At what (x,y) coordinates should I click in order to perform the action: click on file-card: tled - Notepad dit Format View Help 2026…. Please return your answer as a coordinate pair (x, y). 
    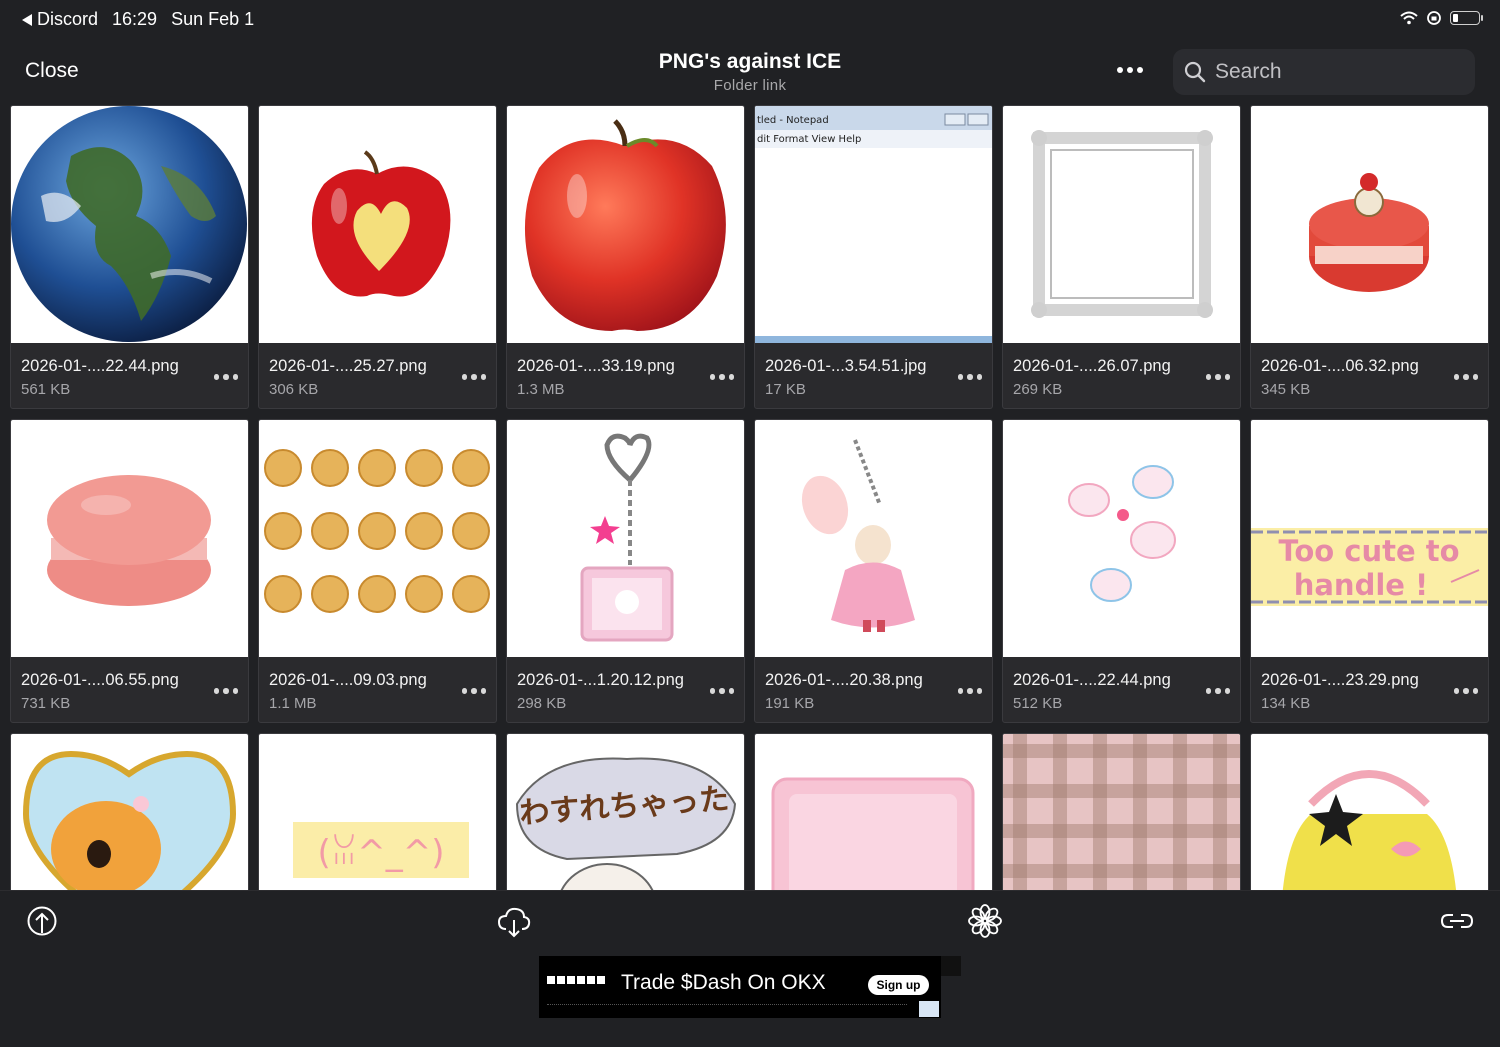
    Looking at the image, I should click on (873, 257).